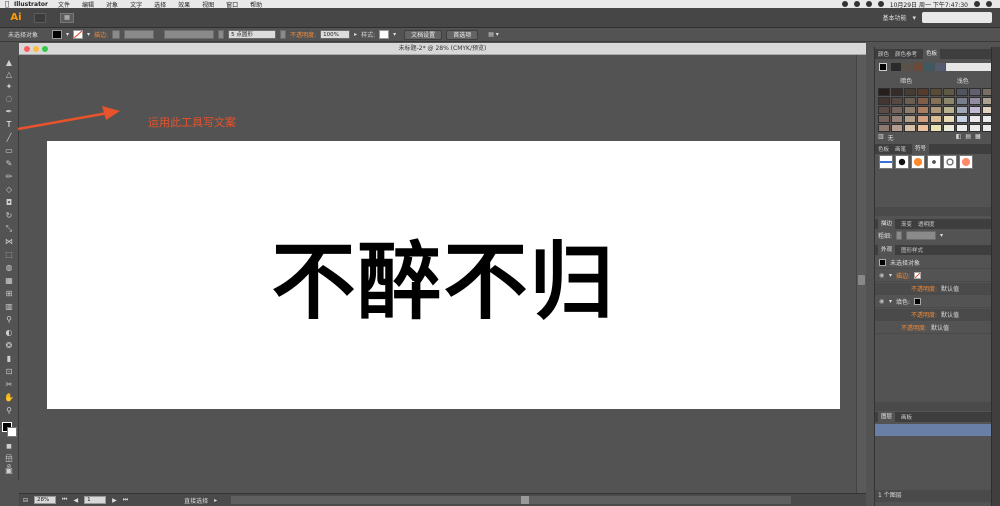 The image size is (1000, 506). I want to click on tab-brushes: 画笔, so click(900, 149).